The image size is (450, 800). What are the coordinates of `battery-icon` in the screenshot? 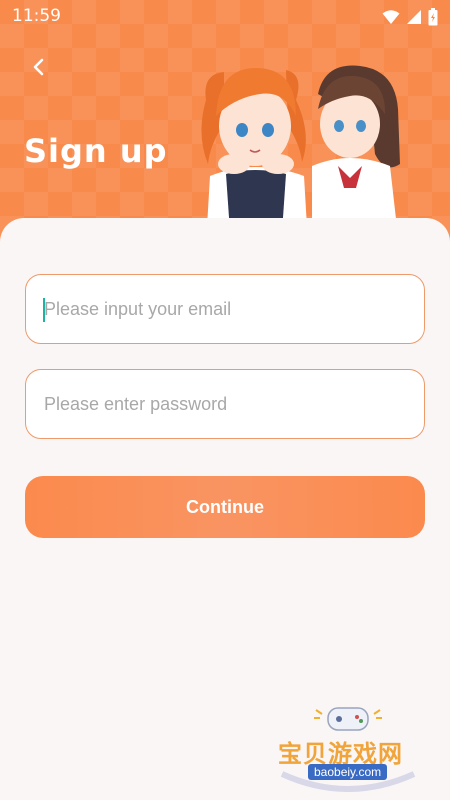 It's located at (433, 17).